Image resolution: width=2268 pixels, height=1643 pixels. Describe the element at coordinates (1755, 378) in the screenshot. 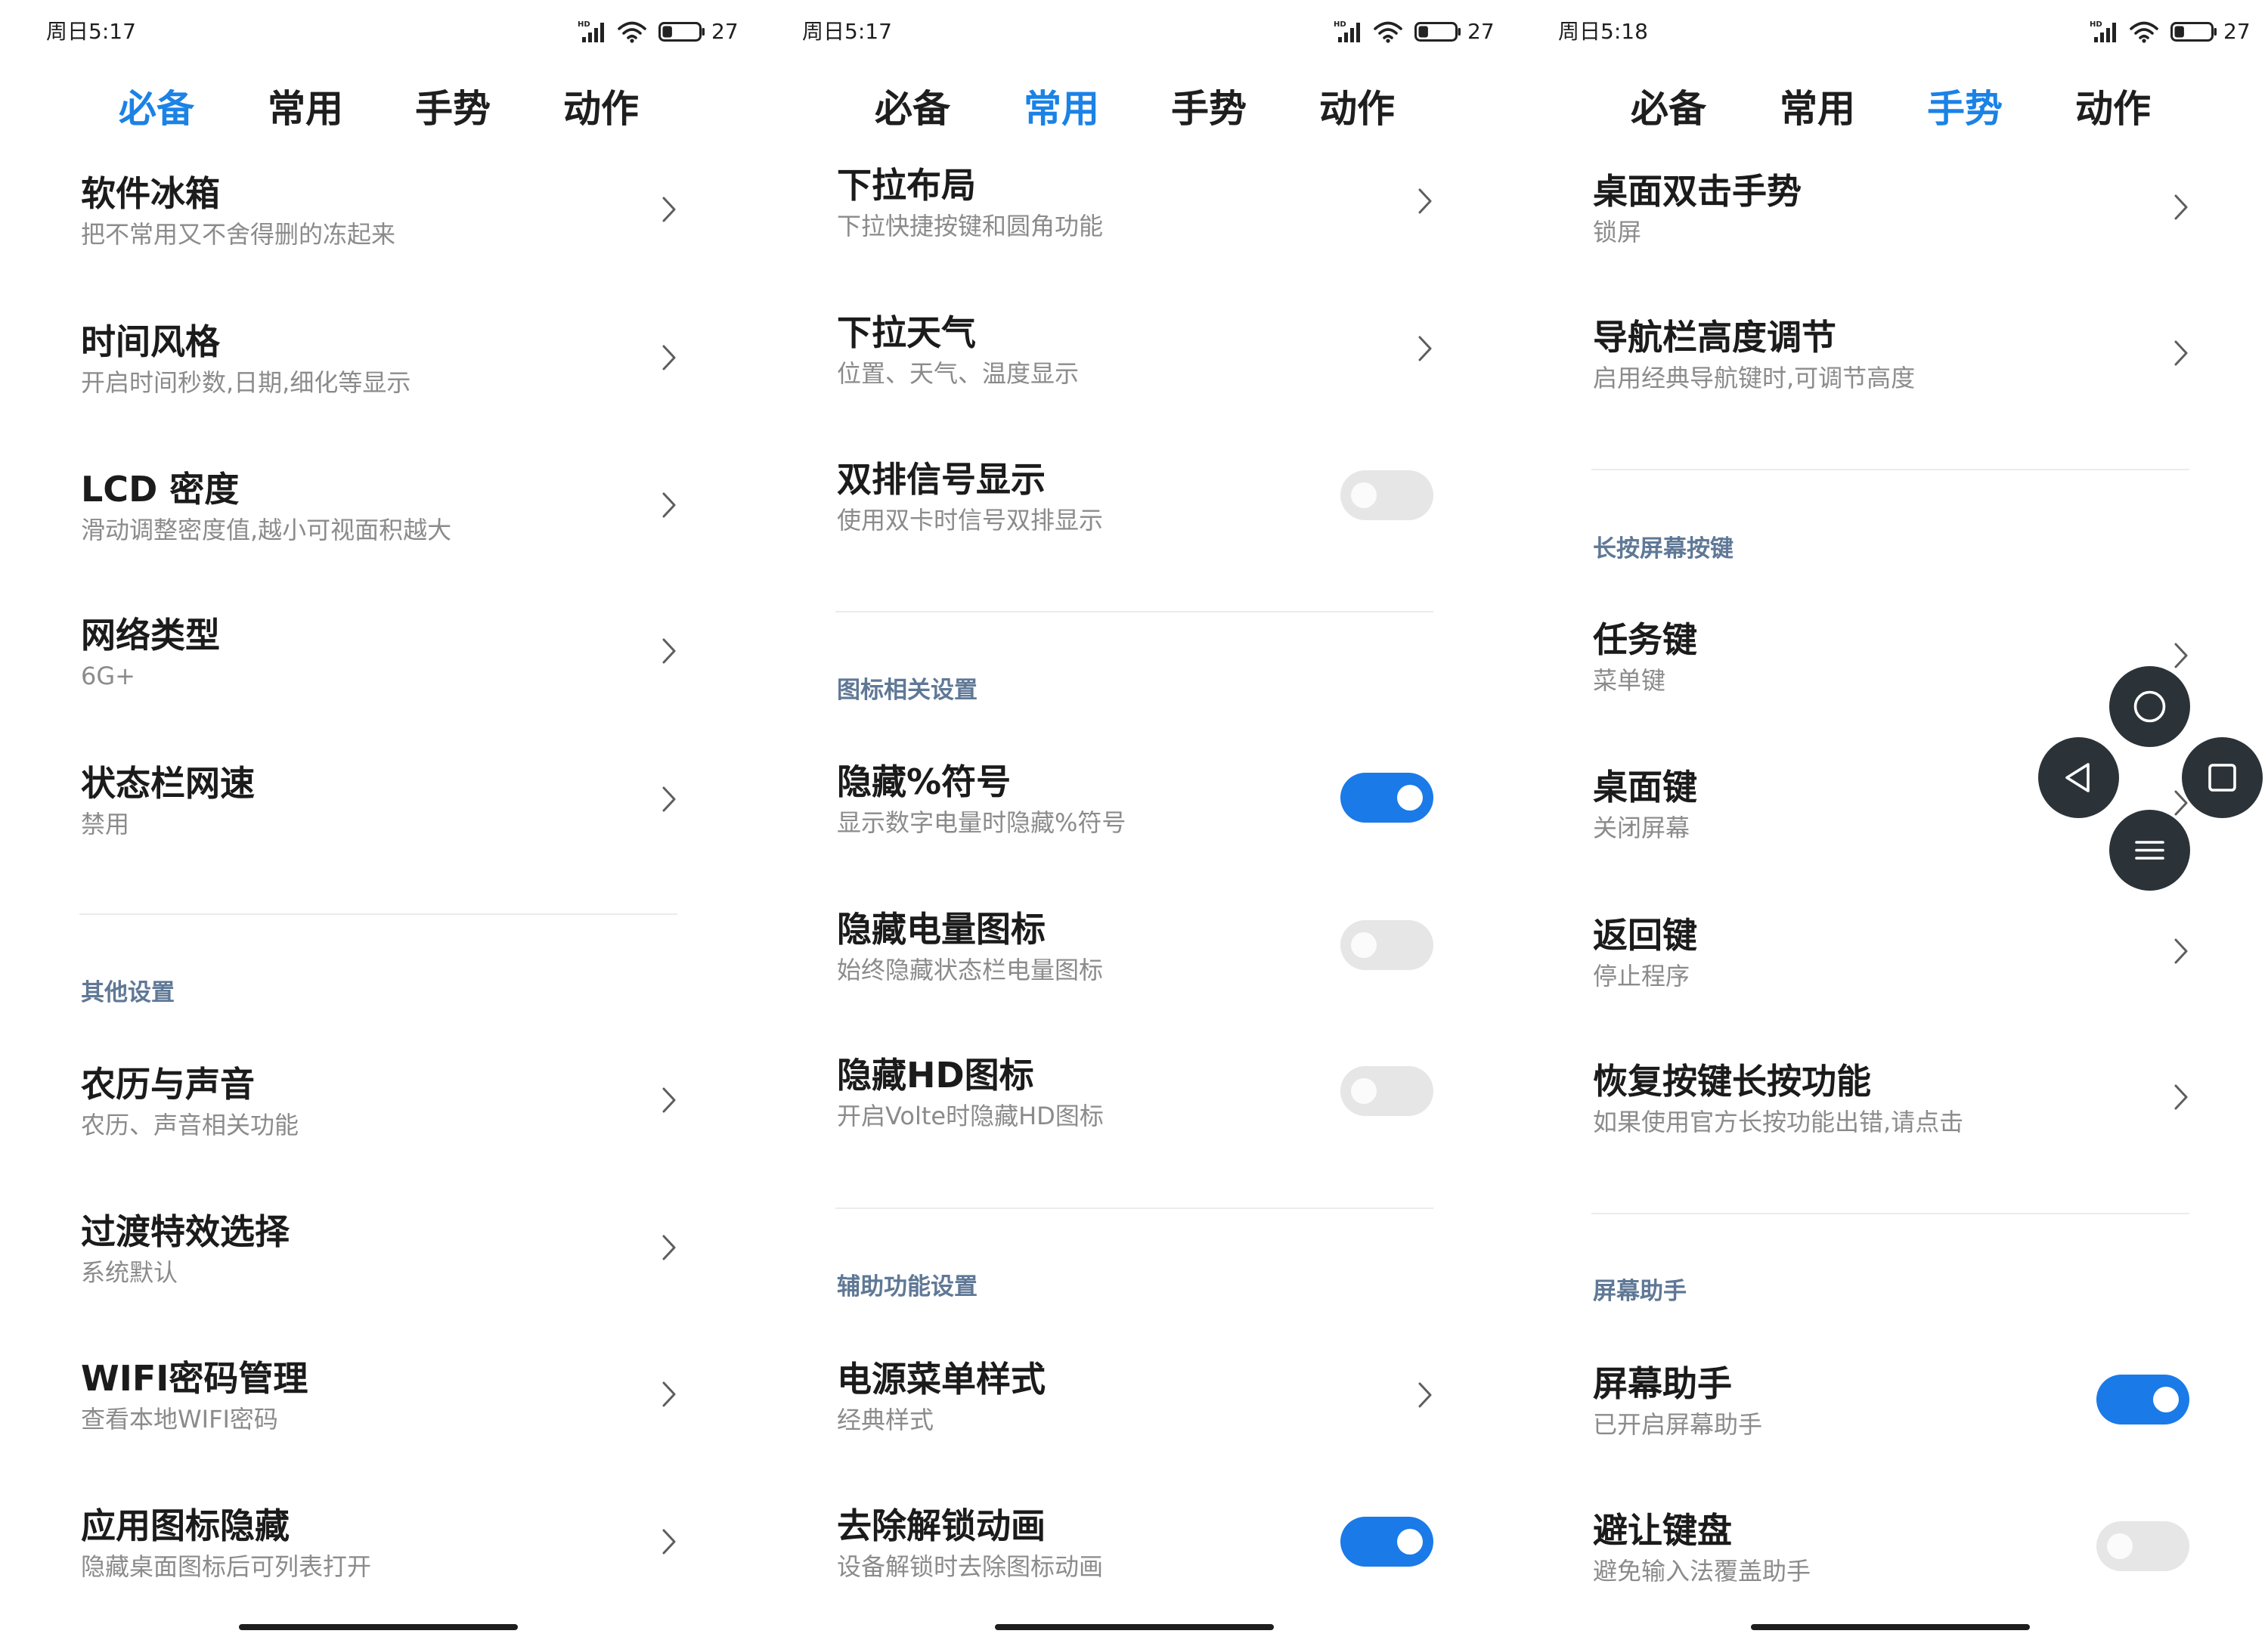

I see `setting-subtitle: 启用经典导航键时,可调节高度` at that location.